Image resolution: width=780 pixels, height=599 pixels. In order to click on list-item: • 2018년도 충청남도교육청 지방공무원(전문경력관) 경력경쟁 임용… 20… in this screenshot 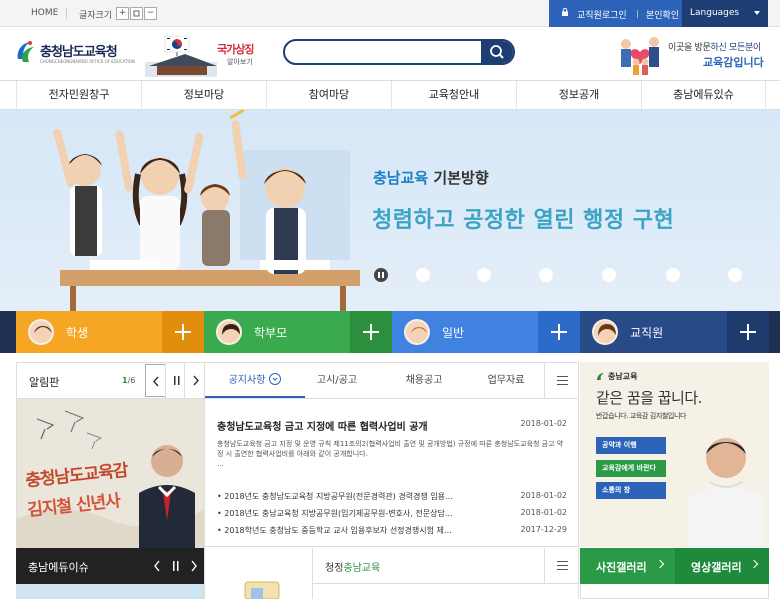, I will do `click(392, 499)`.